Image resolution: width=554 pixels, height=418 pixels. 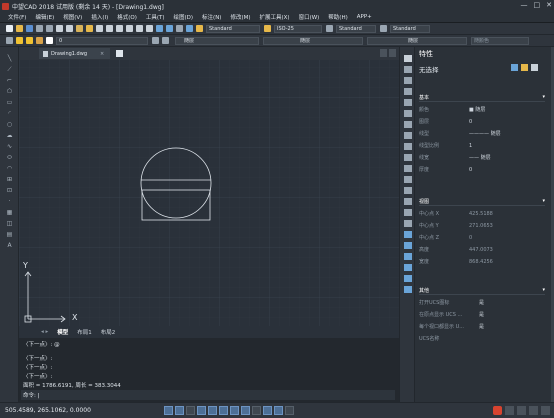 What do you see at coordinates (482, 302) in the screenshot?
I see `property-row: 打开UCS图标是` at bounding box center [482, 302].